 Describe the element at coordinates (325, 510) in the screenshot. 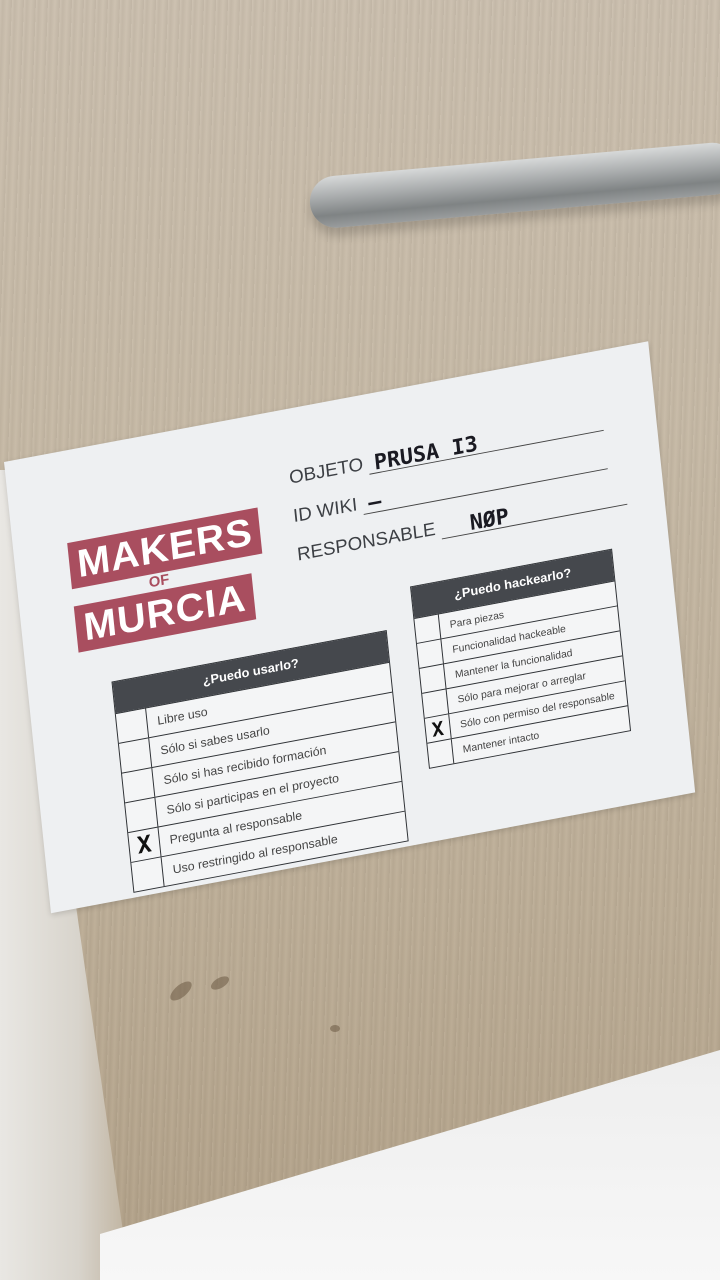

I see `field-label: ID WIKI` at that location.